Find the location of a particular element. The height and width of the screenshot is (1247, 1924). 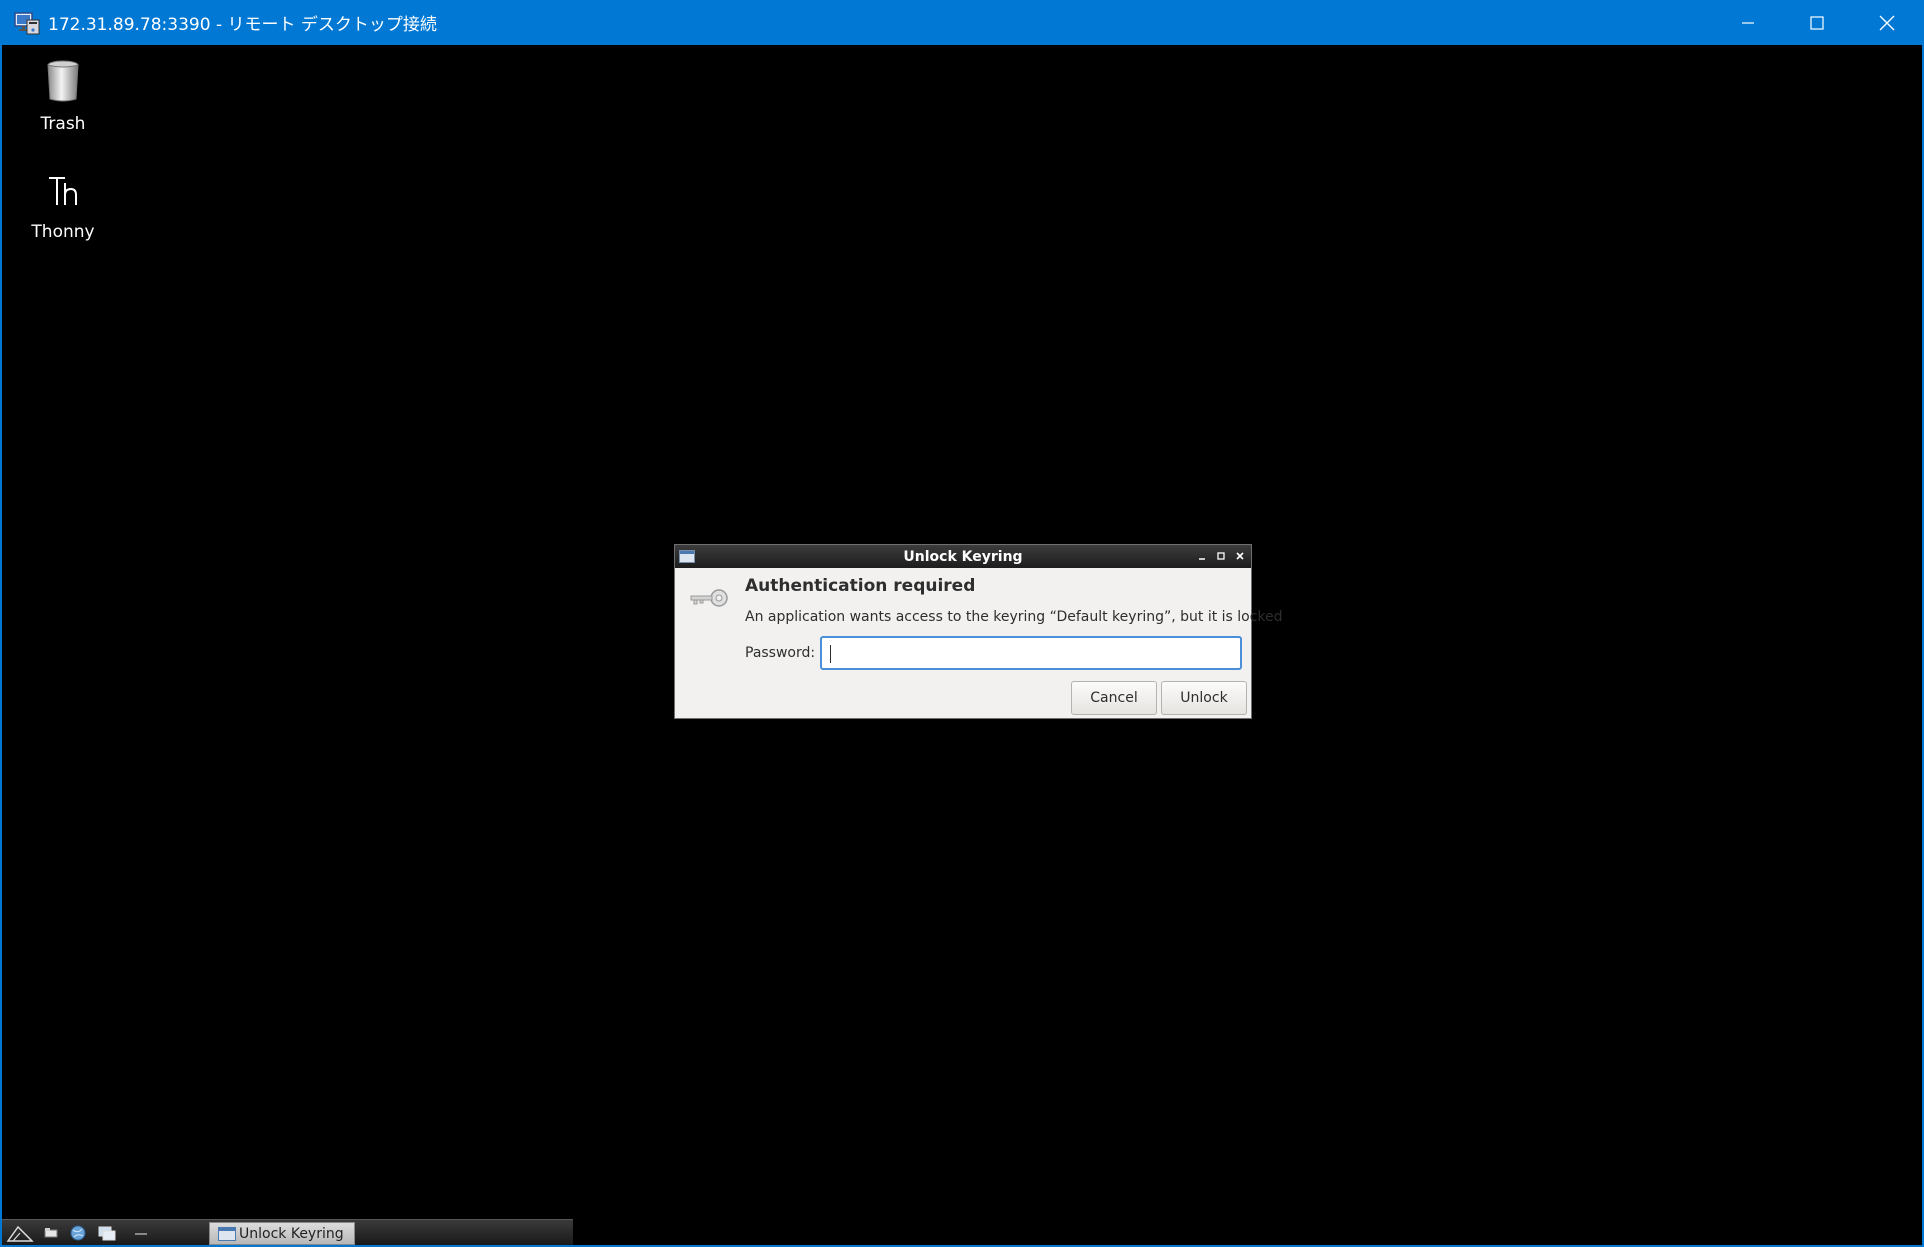

minimize-button is located at coordinates (1748, 22).